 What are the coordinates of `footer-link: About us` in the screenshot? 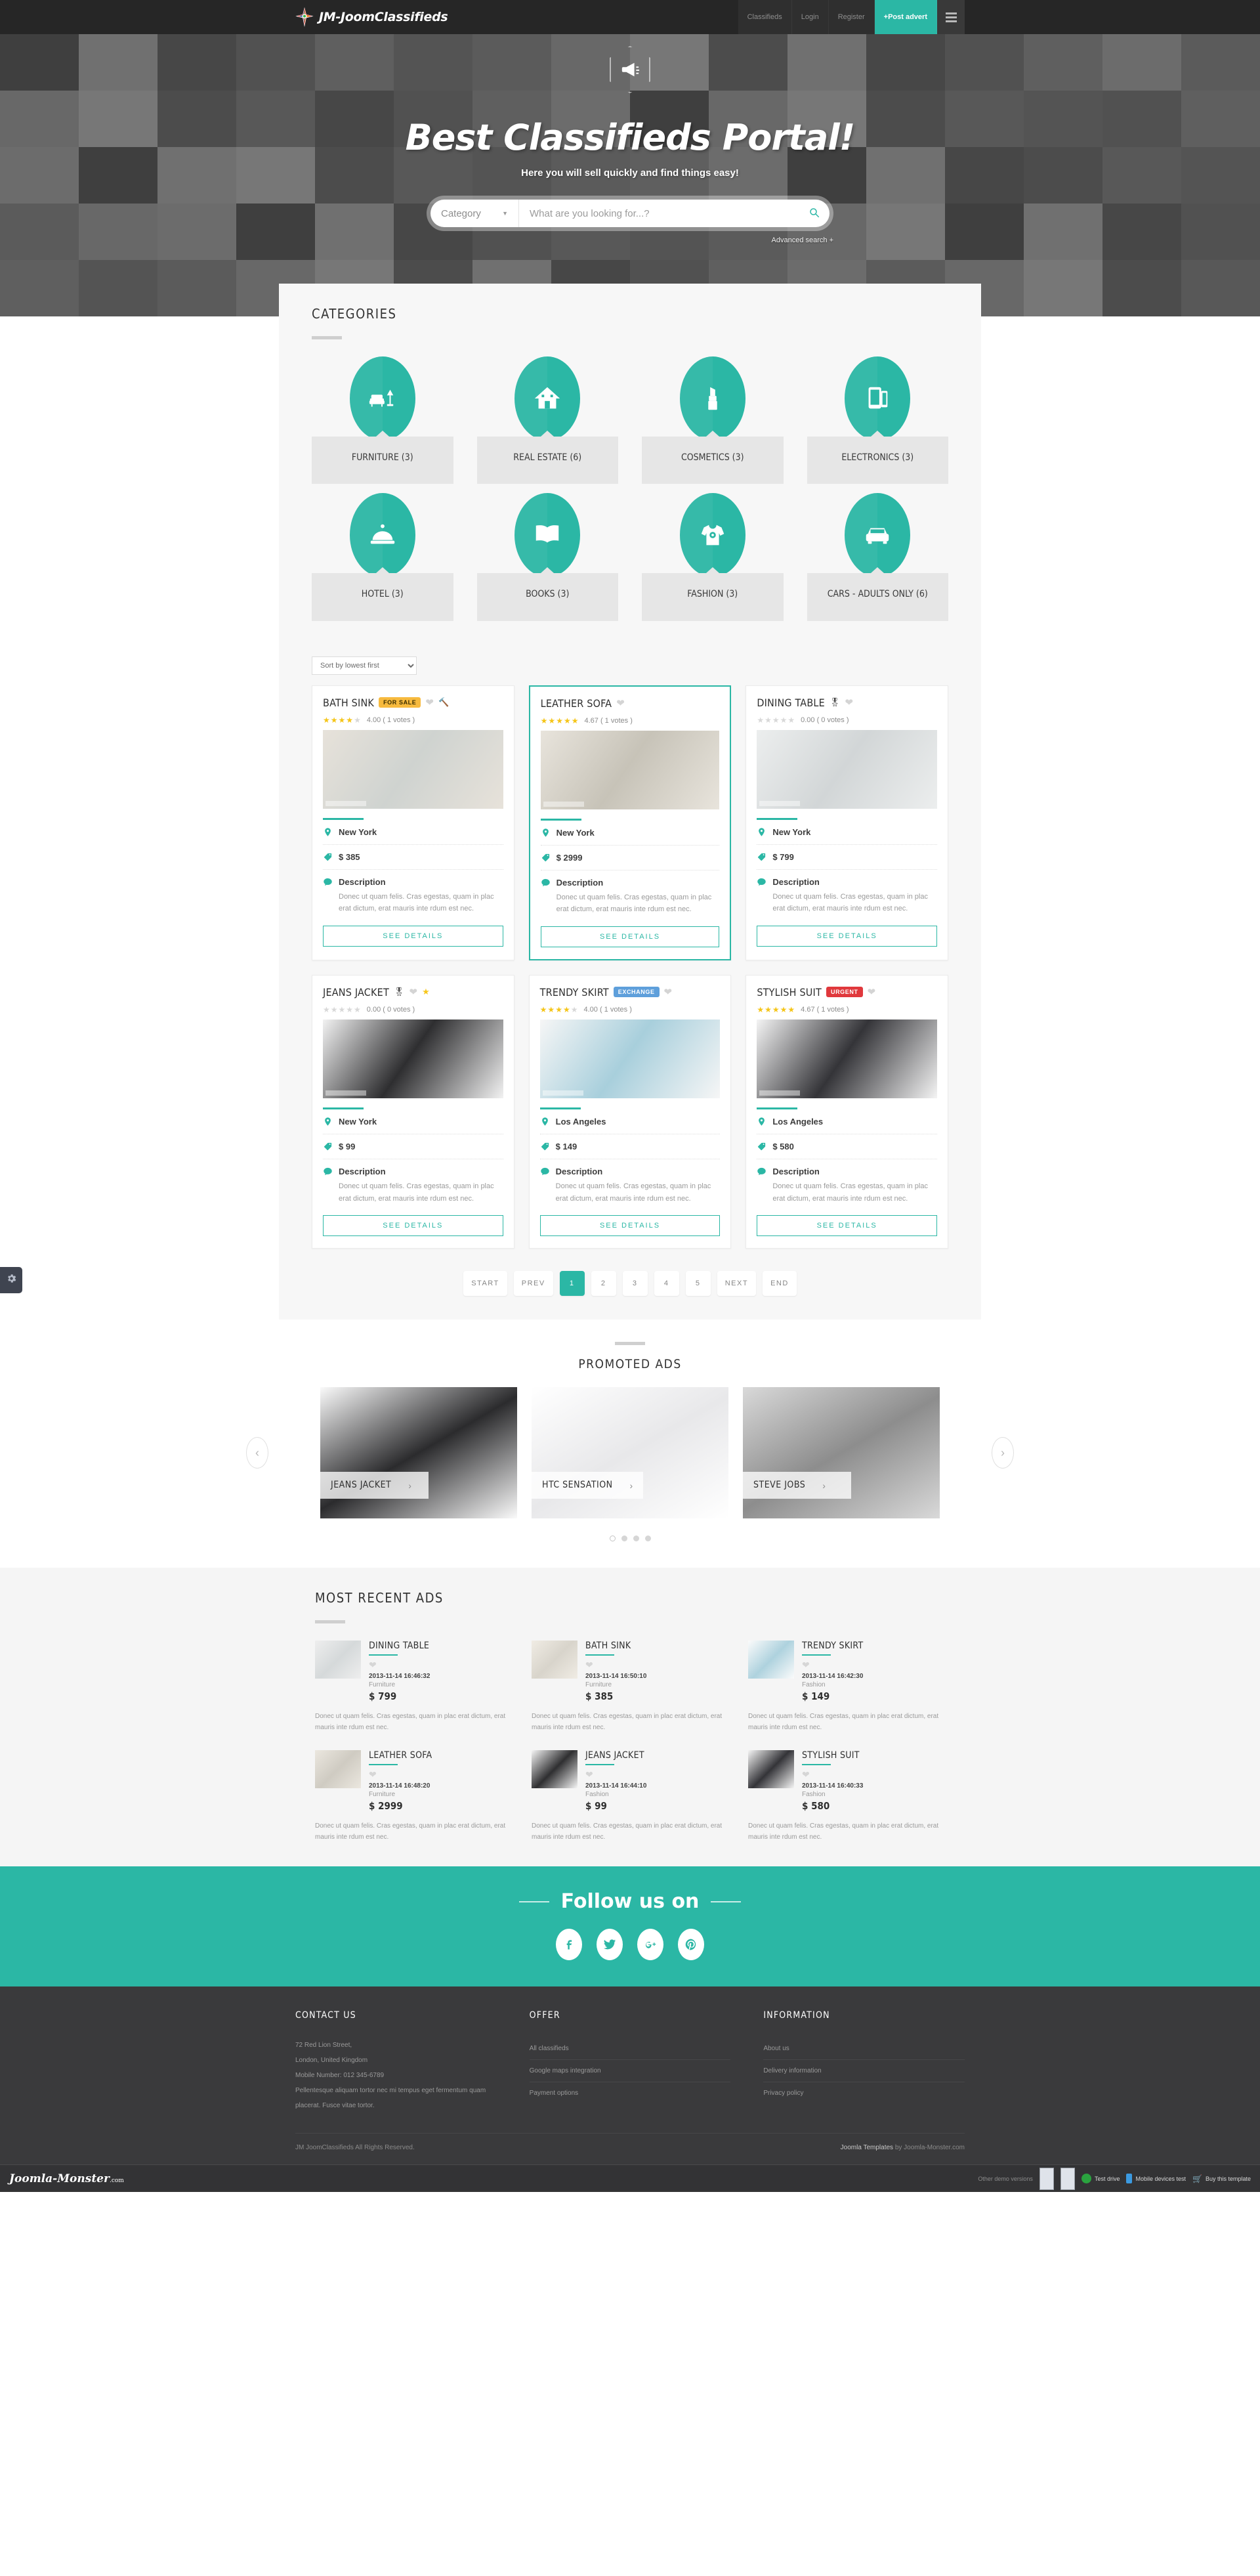 It's located at (864, 2048).